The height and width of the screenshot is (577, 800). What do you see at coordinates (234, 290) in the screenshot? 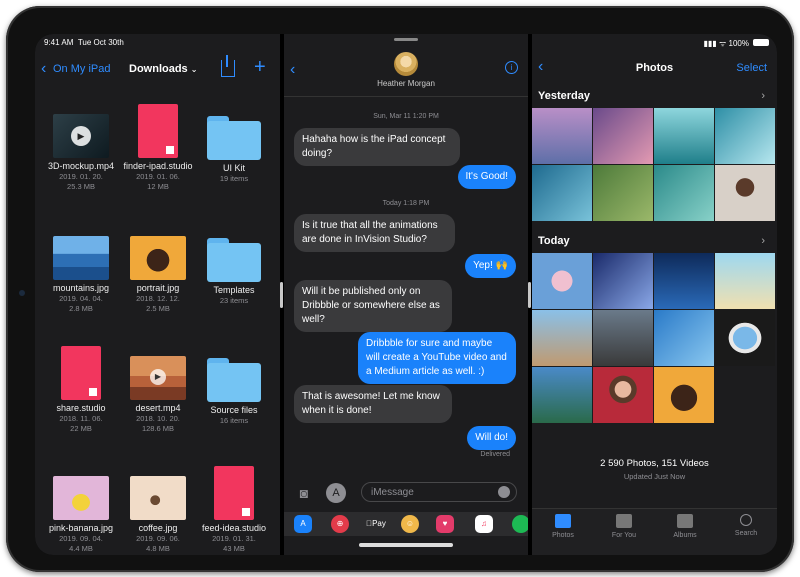
I see `folder-name: Templates` at bounding box center [234, 290].